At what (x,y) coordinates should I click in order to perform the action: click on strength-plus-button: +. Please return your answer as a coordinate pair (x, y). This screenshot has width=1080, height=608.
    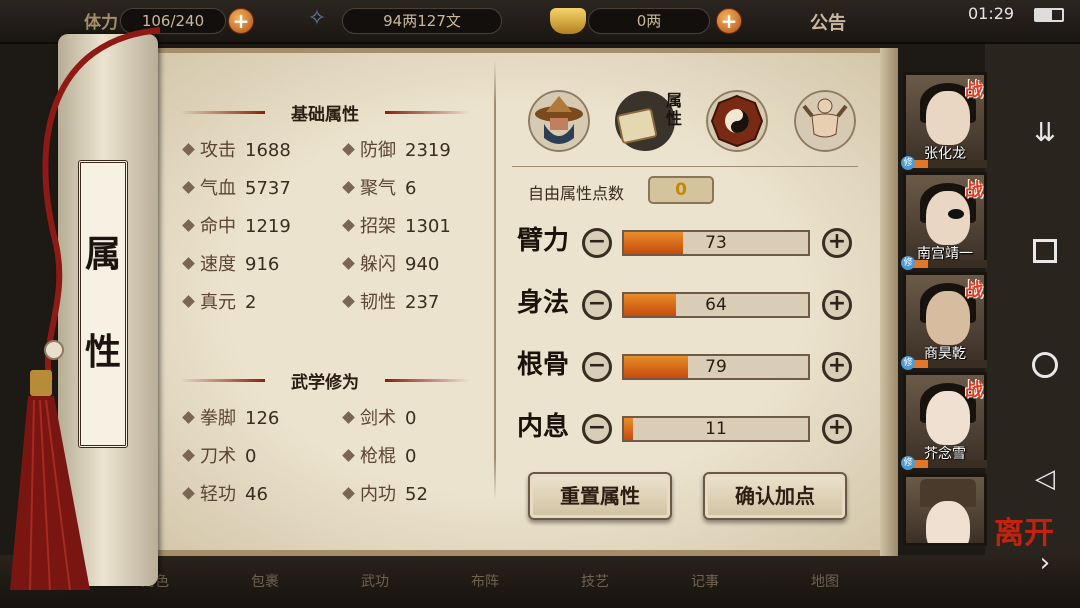
    Looking at the image, I should click on (837, 243).